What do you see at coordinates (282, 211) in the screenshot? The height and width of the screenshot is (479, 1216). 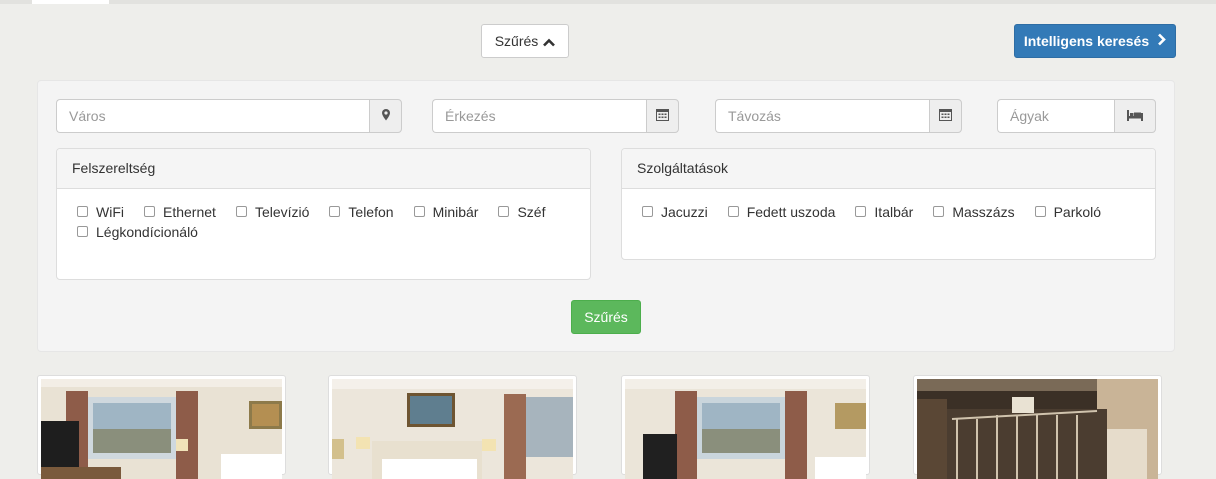 I see `amenity-label: Televízió` at bounding box center [282, 211].